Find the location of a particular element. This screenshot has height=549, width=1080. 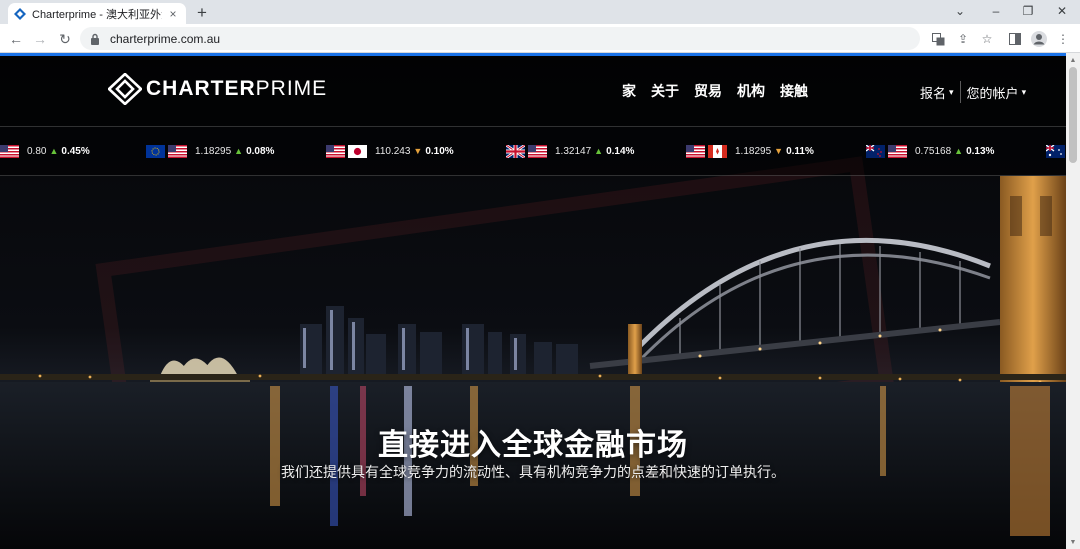

scroll-down-arrow-icon: ▼ is located at coordinates (1073, 542).